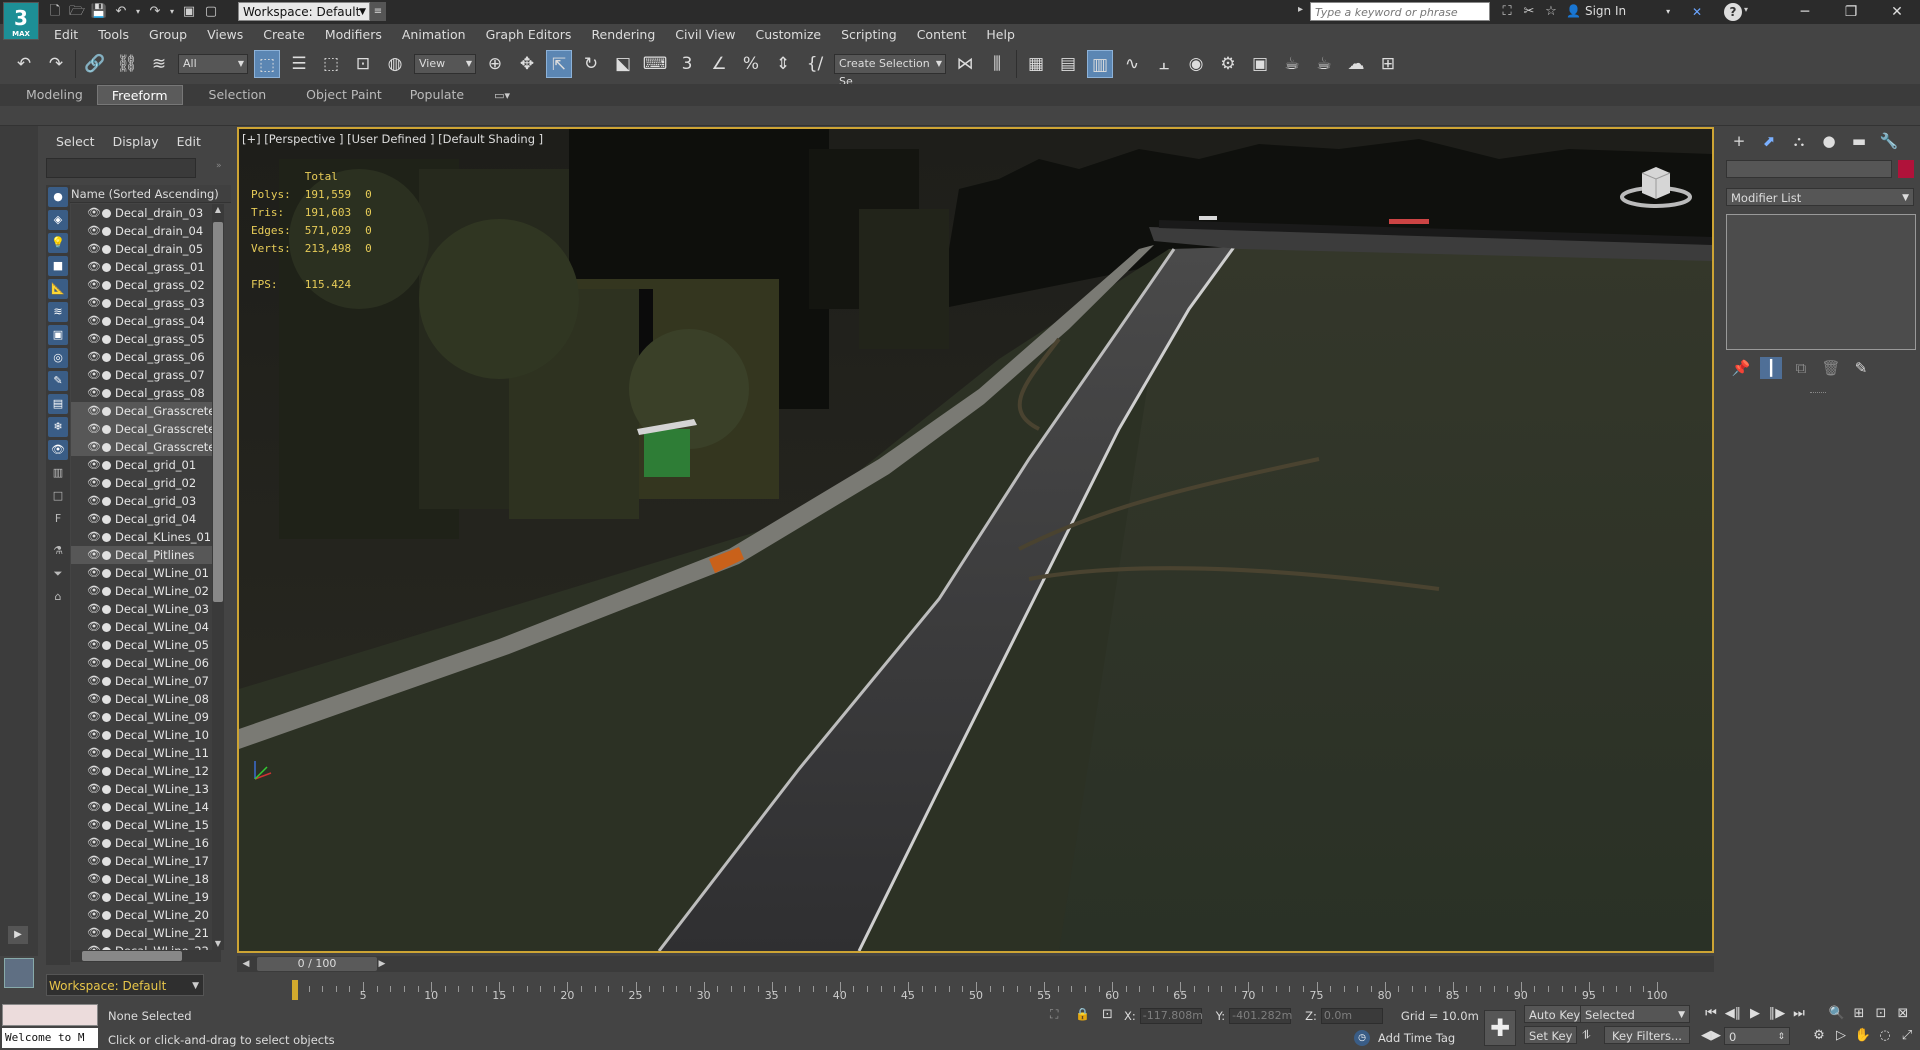 Image resolution: width=1920 pixels, height=1050 pixels. Describe the element at coordinates (18, 935) in the screenshot. I see `expand-layout-icon: ▶` at that location.